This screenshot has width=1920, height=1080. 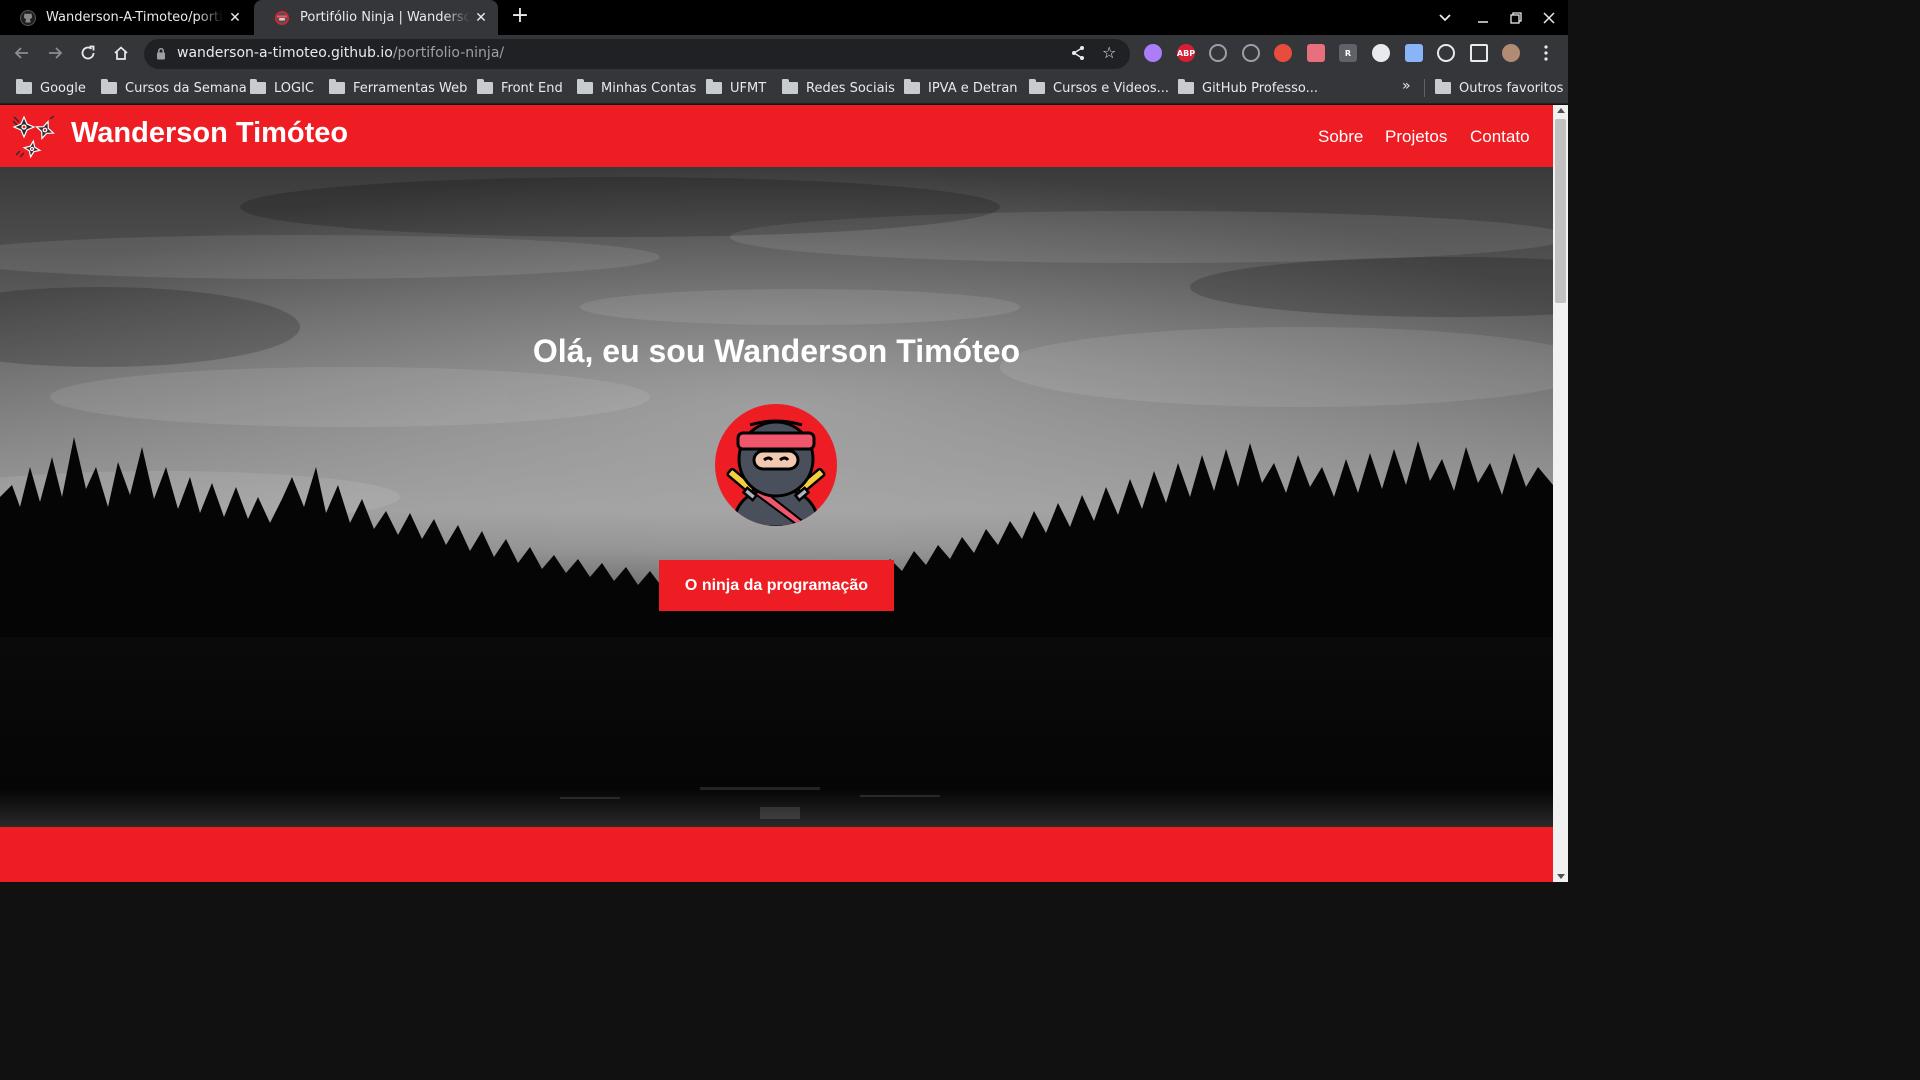 What do you see at coordinates (34, 137) in the screenshot?
I see `shuriken-logo-icon` at bounding box center [34, 137].